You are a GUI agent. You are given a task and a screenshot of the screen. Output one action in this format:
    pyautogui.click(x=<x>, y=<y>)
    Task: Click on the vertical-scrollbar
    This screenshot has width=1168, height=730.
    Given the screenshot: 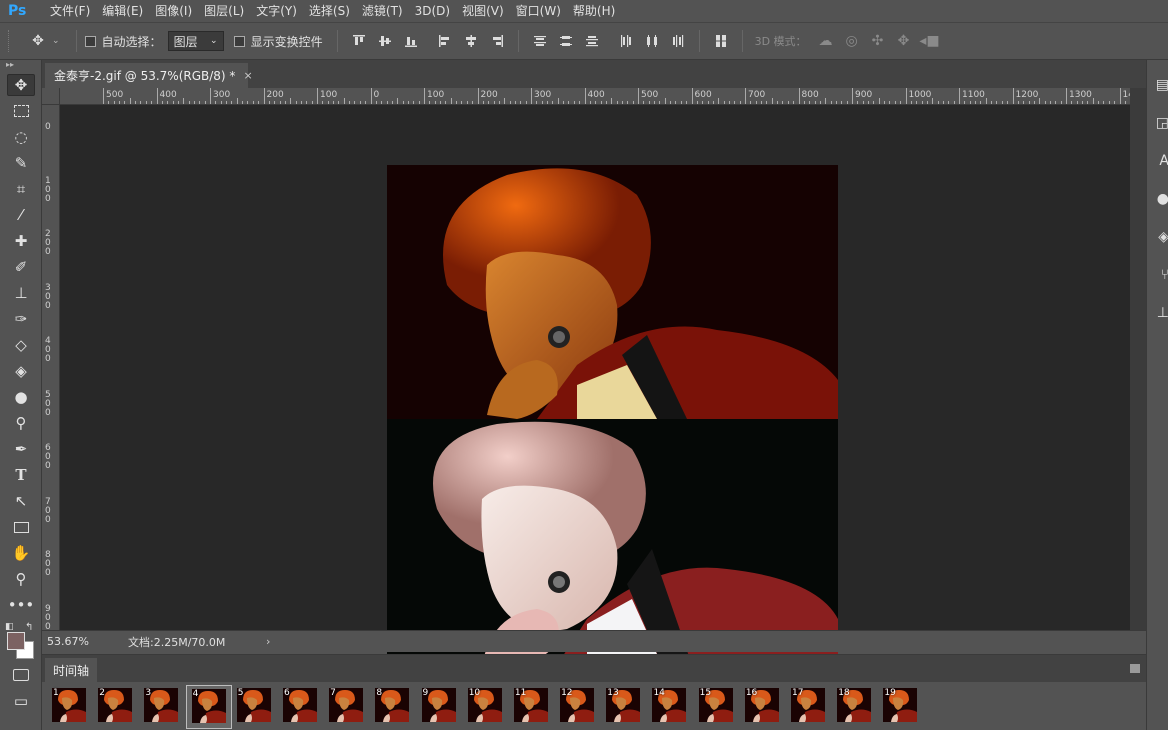 What is the action you would take?
    pyautogui.click(x=1138, y=359)
    